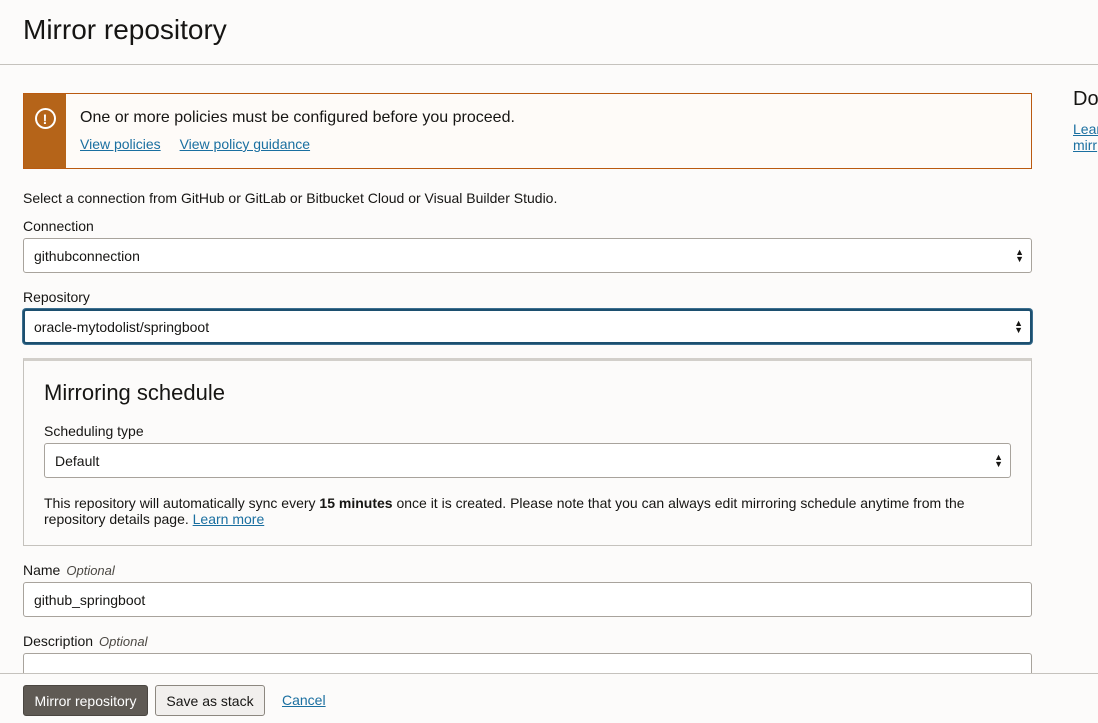  Describe the element at coordinates (45, 131) in the screenshot. I see `alert-icon-bar: !` at that location.